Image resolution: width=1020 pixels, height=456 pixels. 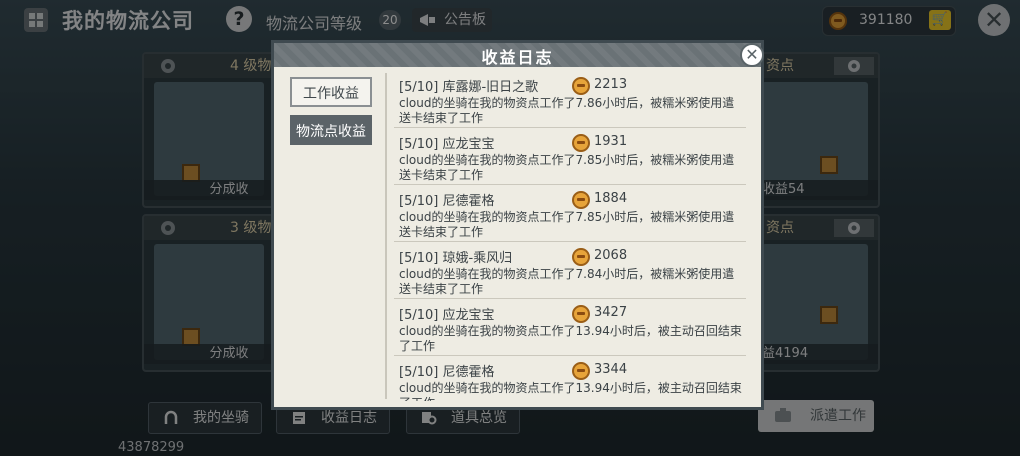 What do you see at coordinates (331, 92) in the screenshot?
I see `tab-work-income: 工作收益` at bounding box center [331, 92].